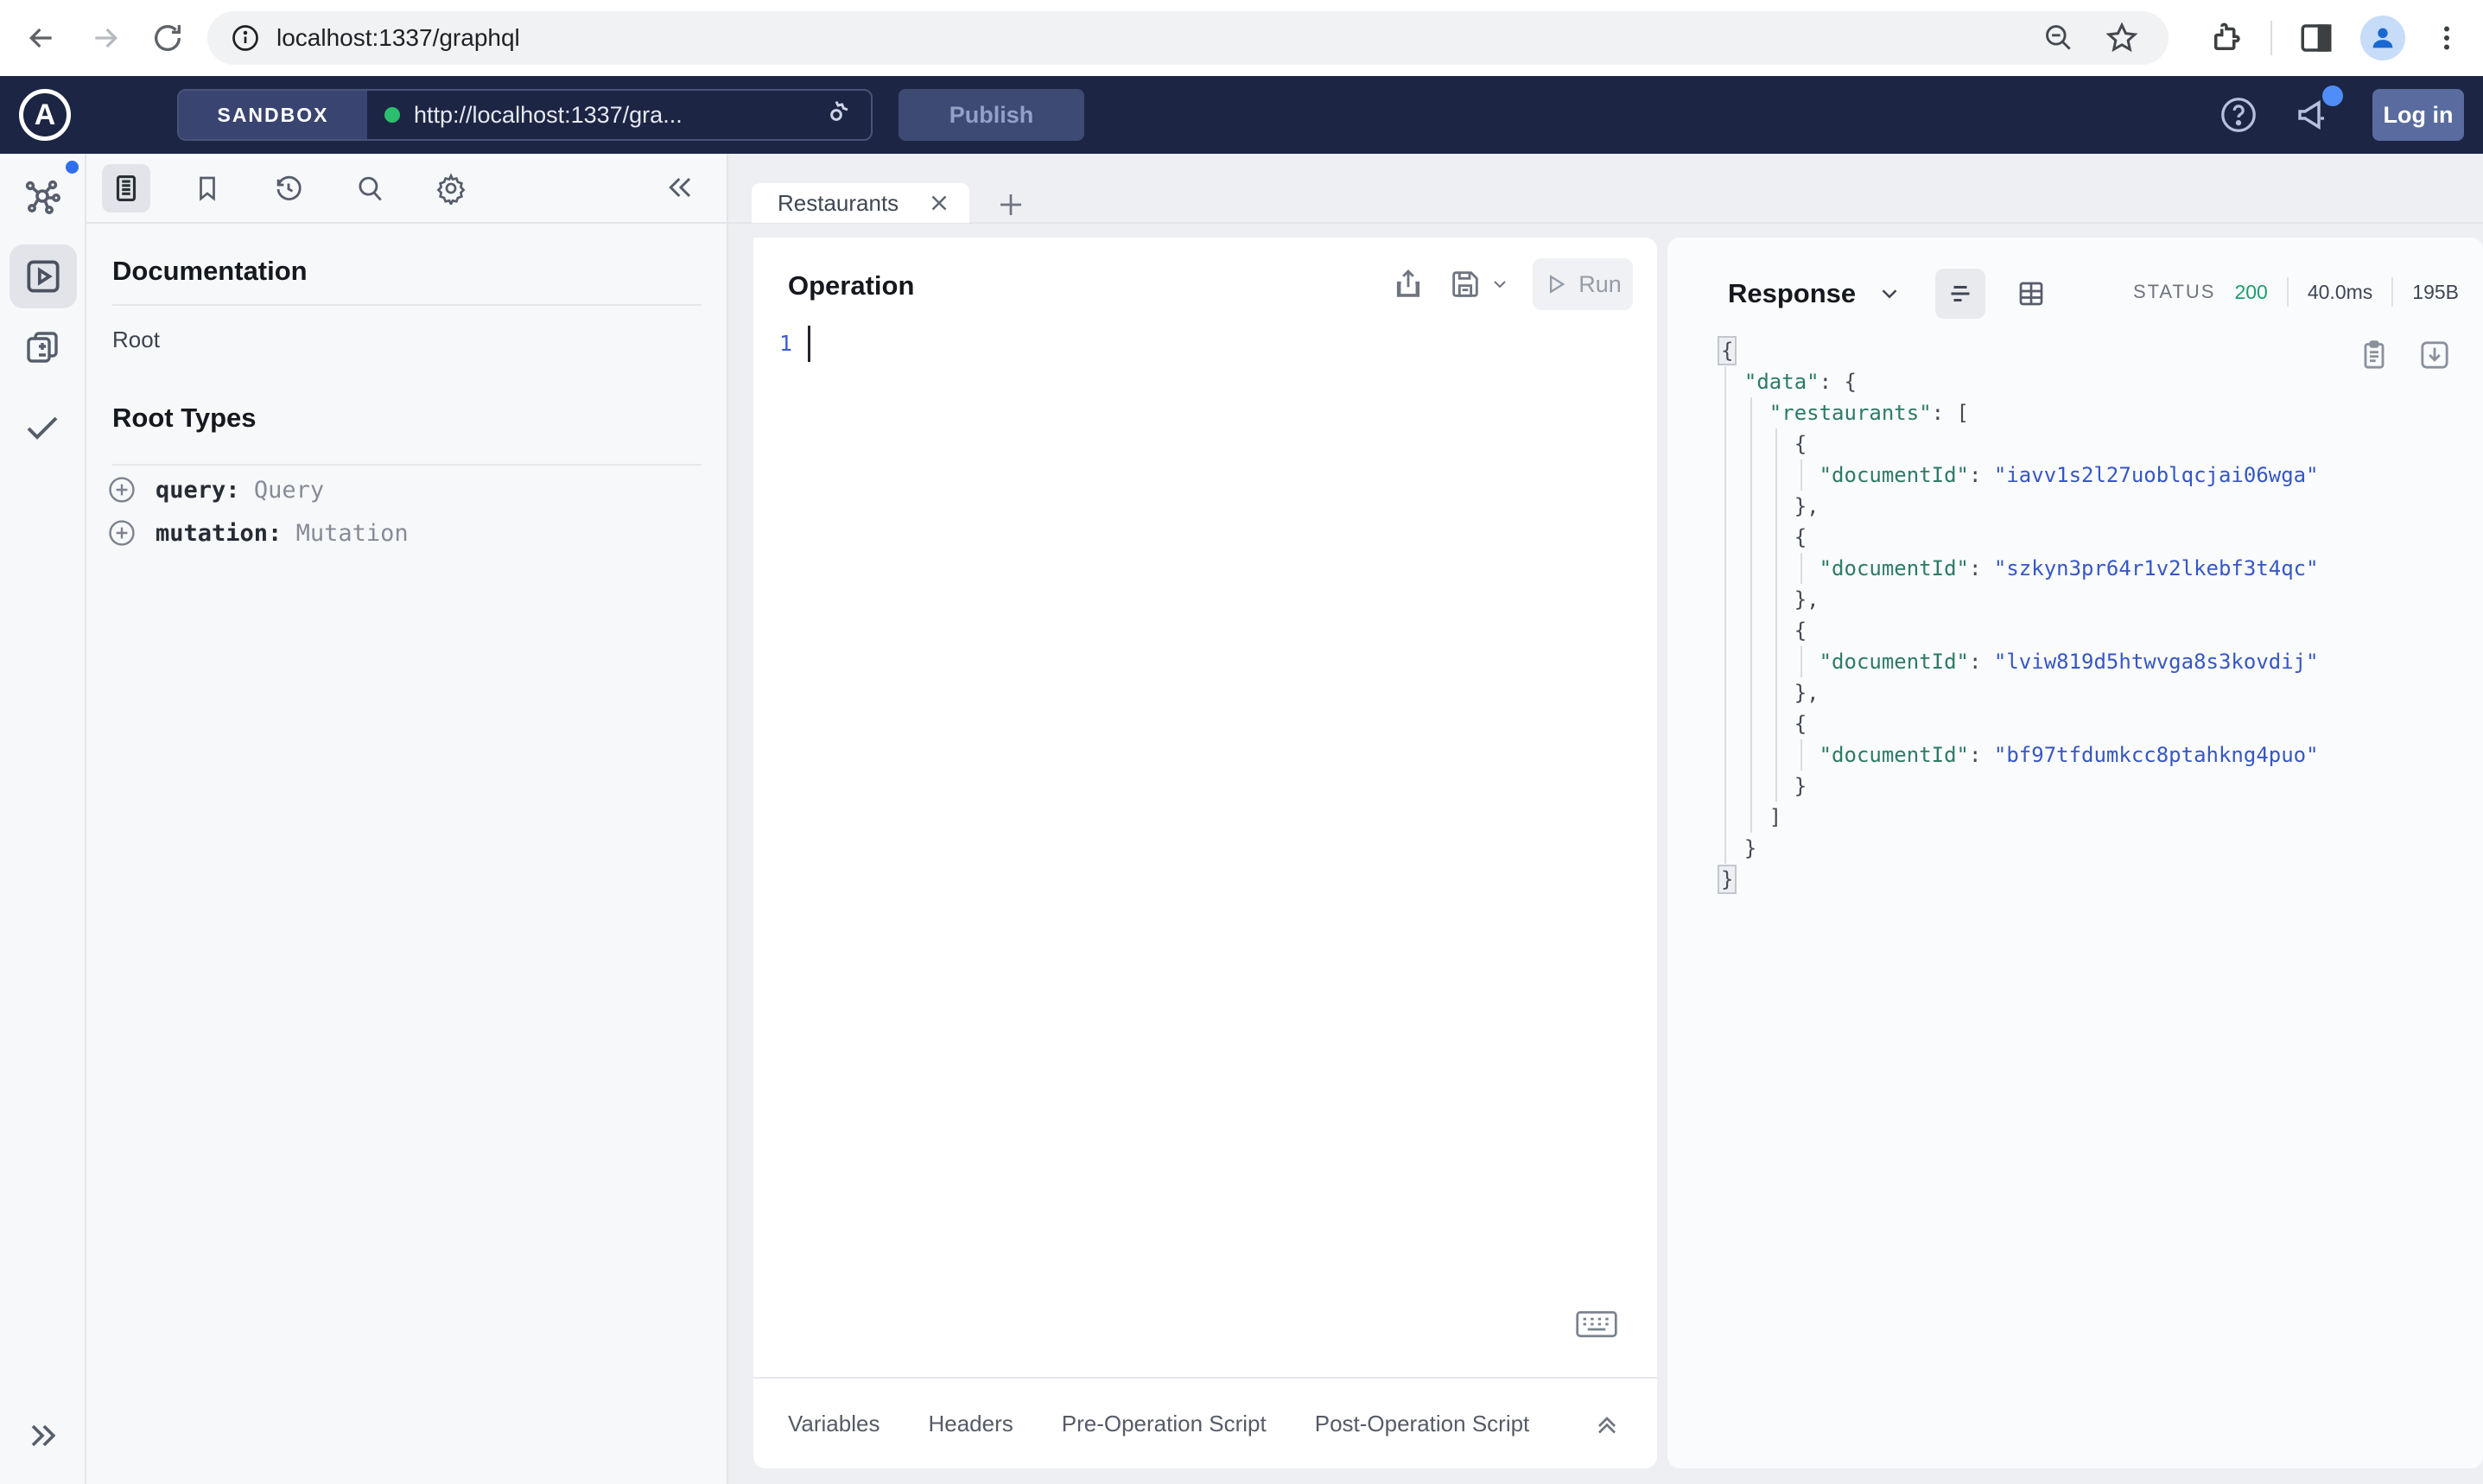 The width and height of the screenshot is (2483, 1484). I want to click on save-icon, so click(1466, 284).